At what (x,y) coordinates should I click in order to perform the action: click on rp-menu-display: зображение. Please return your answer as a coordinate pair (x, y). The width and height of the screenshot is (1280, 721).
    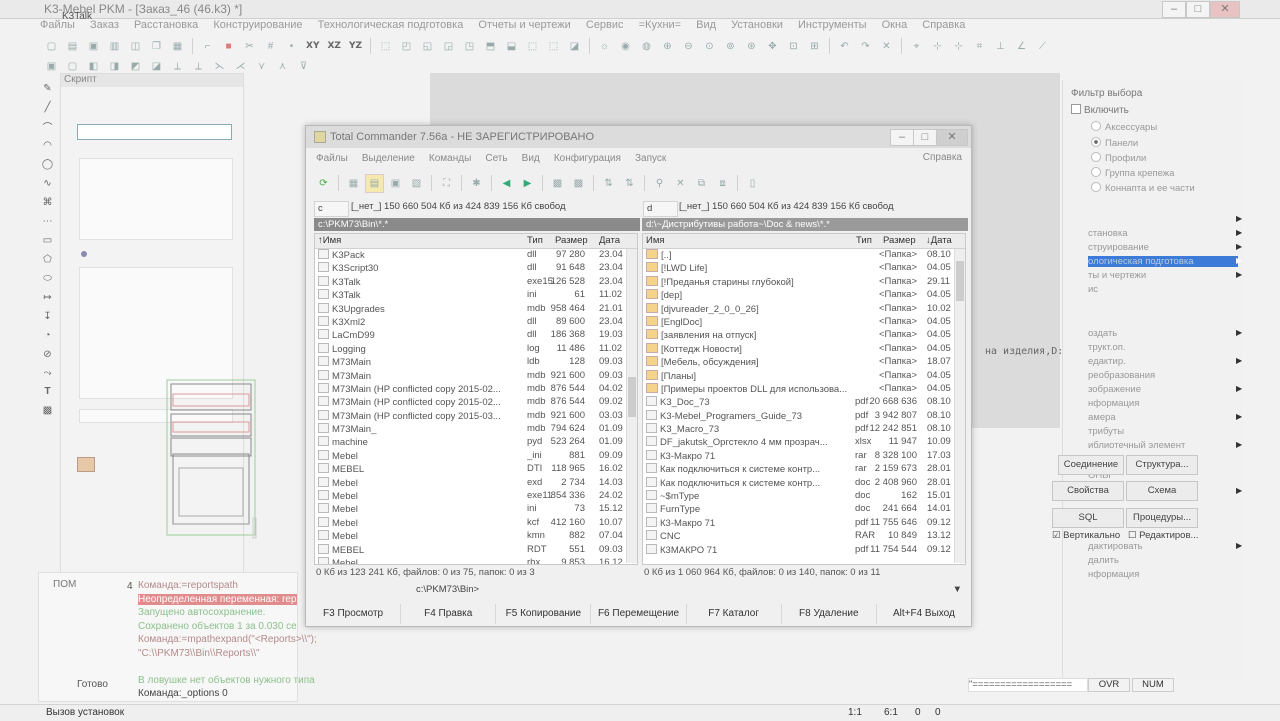
    Looking at the image, I should click on (1114, 389).